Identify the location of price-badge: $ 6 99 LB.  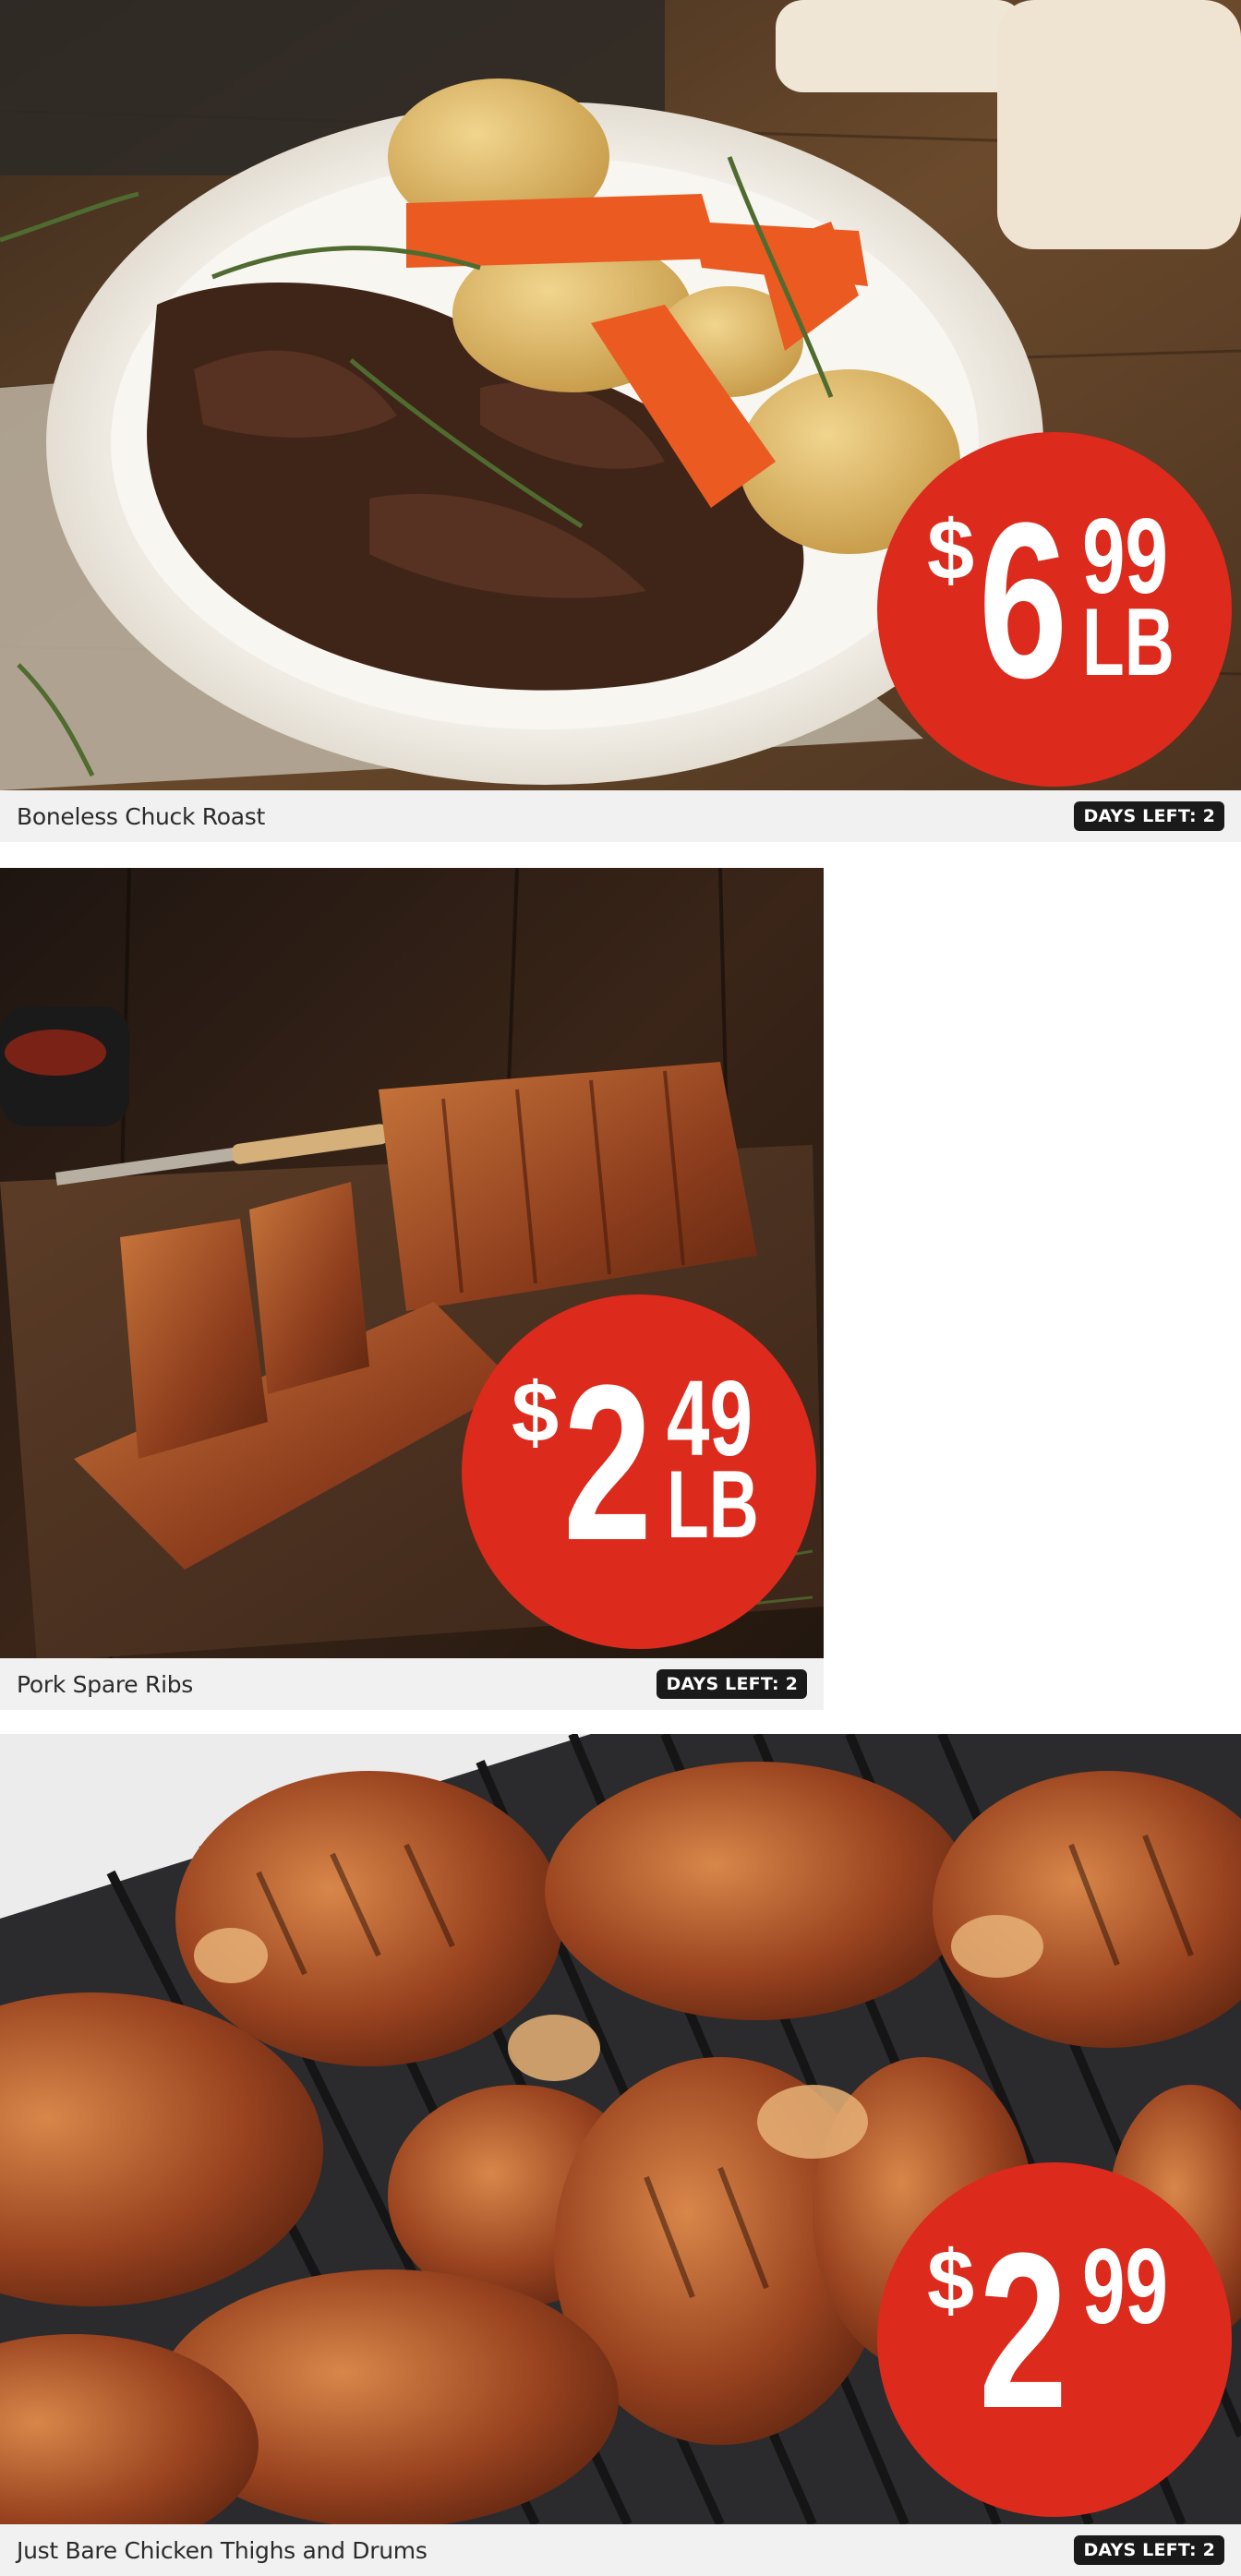
(1054, 609).